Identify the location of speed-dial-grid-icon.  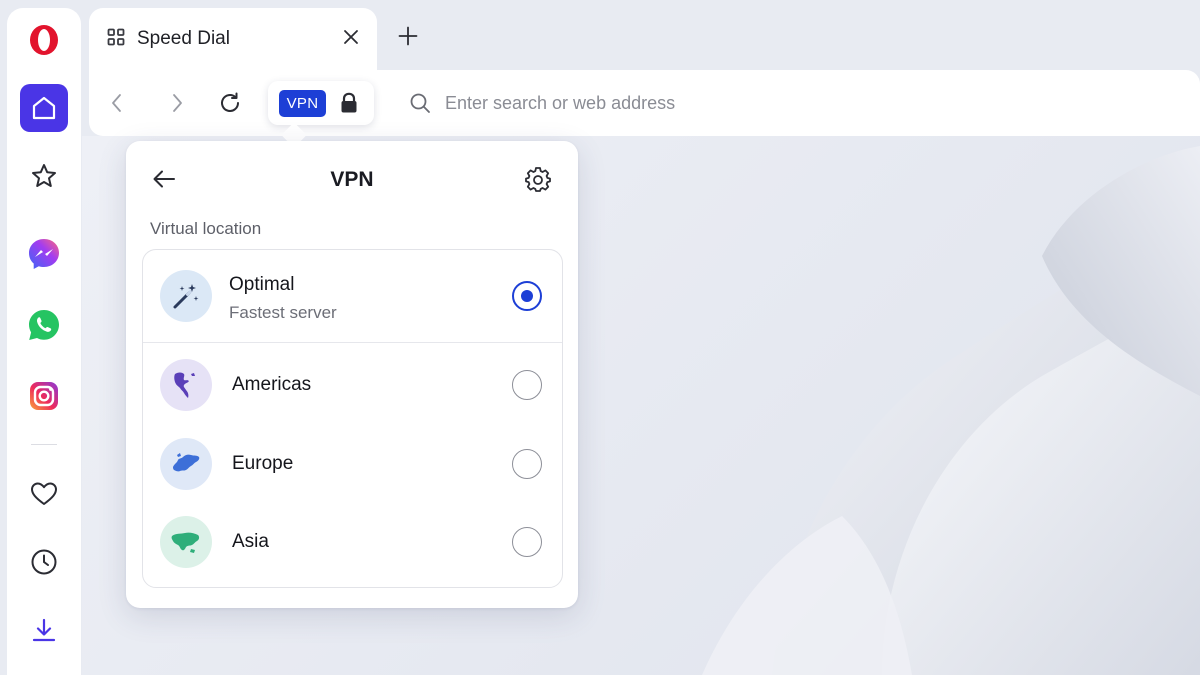
(116, 39).